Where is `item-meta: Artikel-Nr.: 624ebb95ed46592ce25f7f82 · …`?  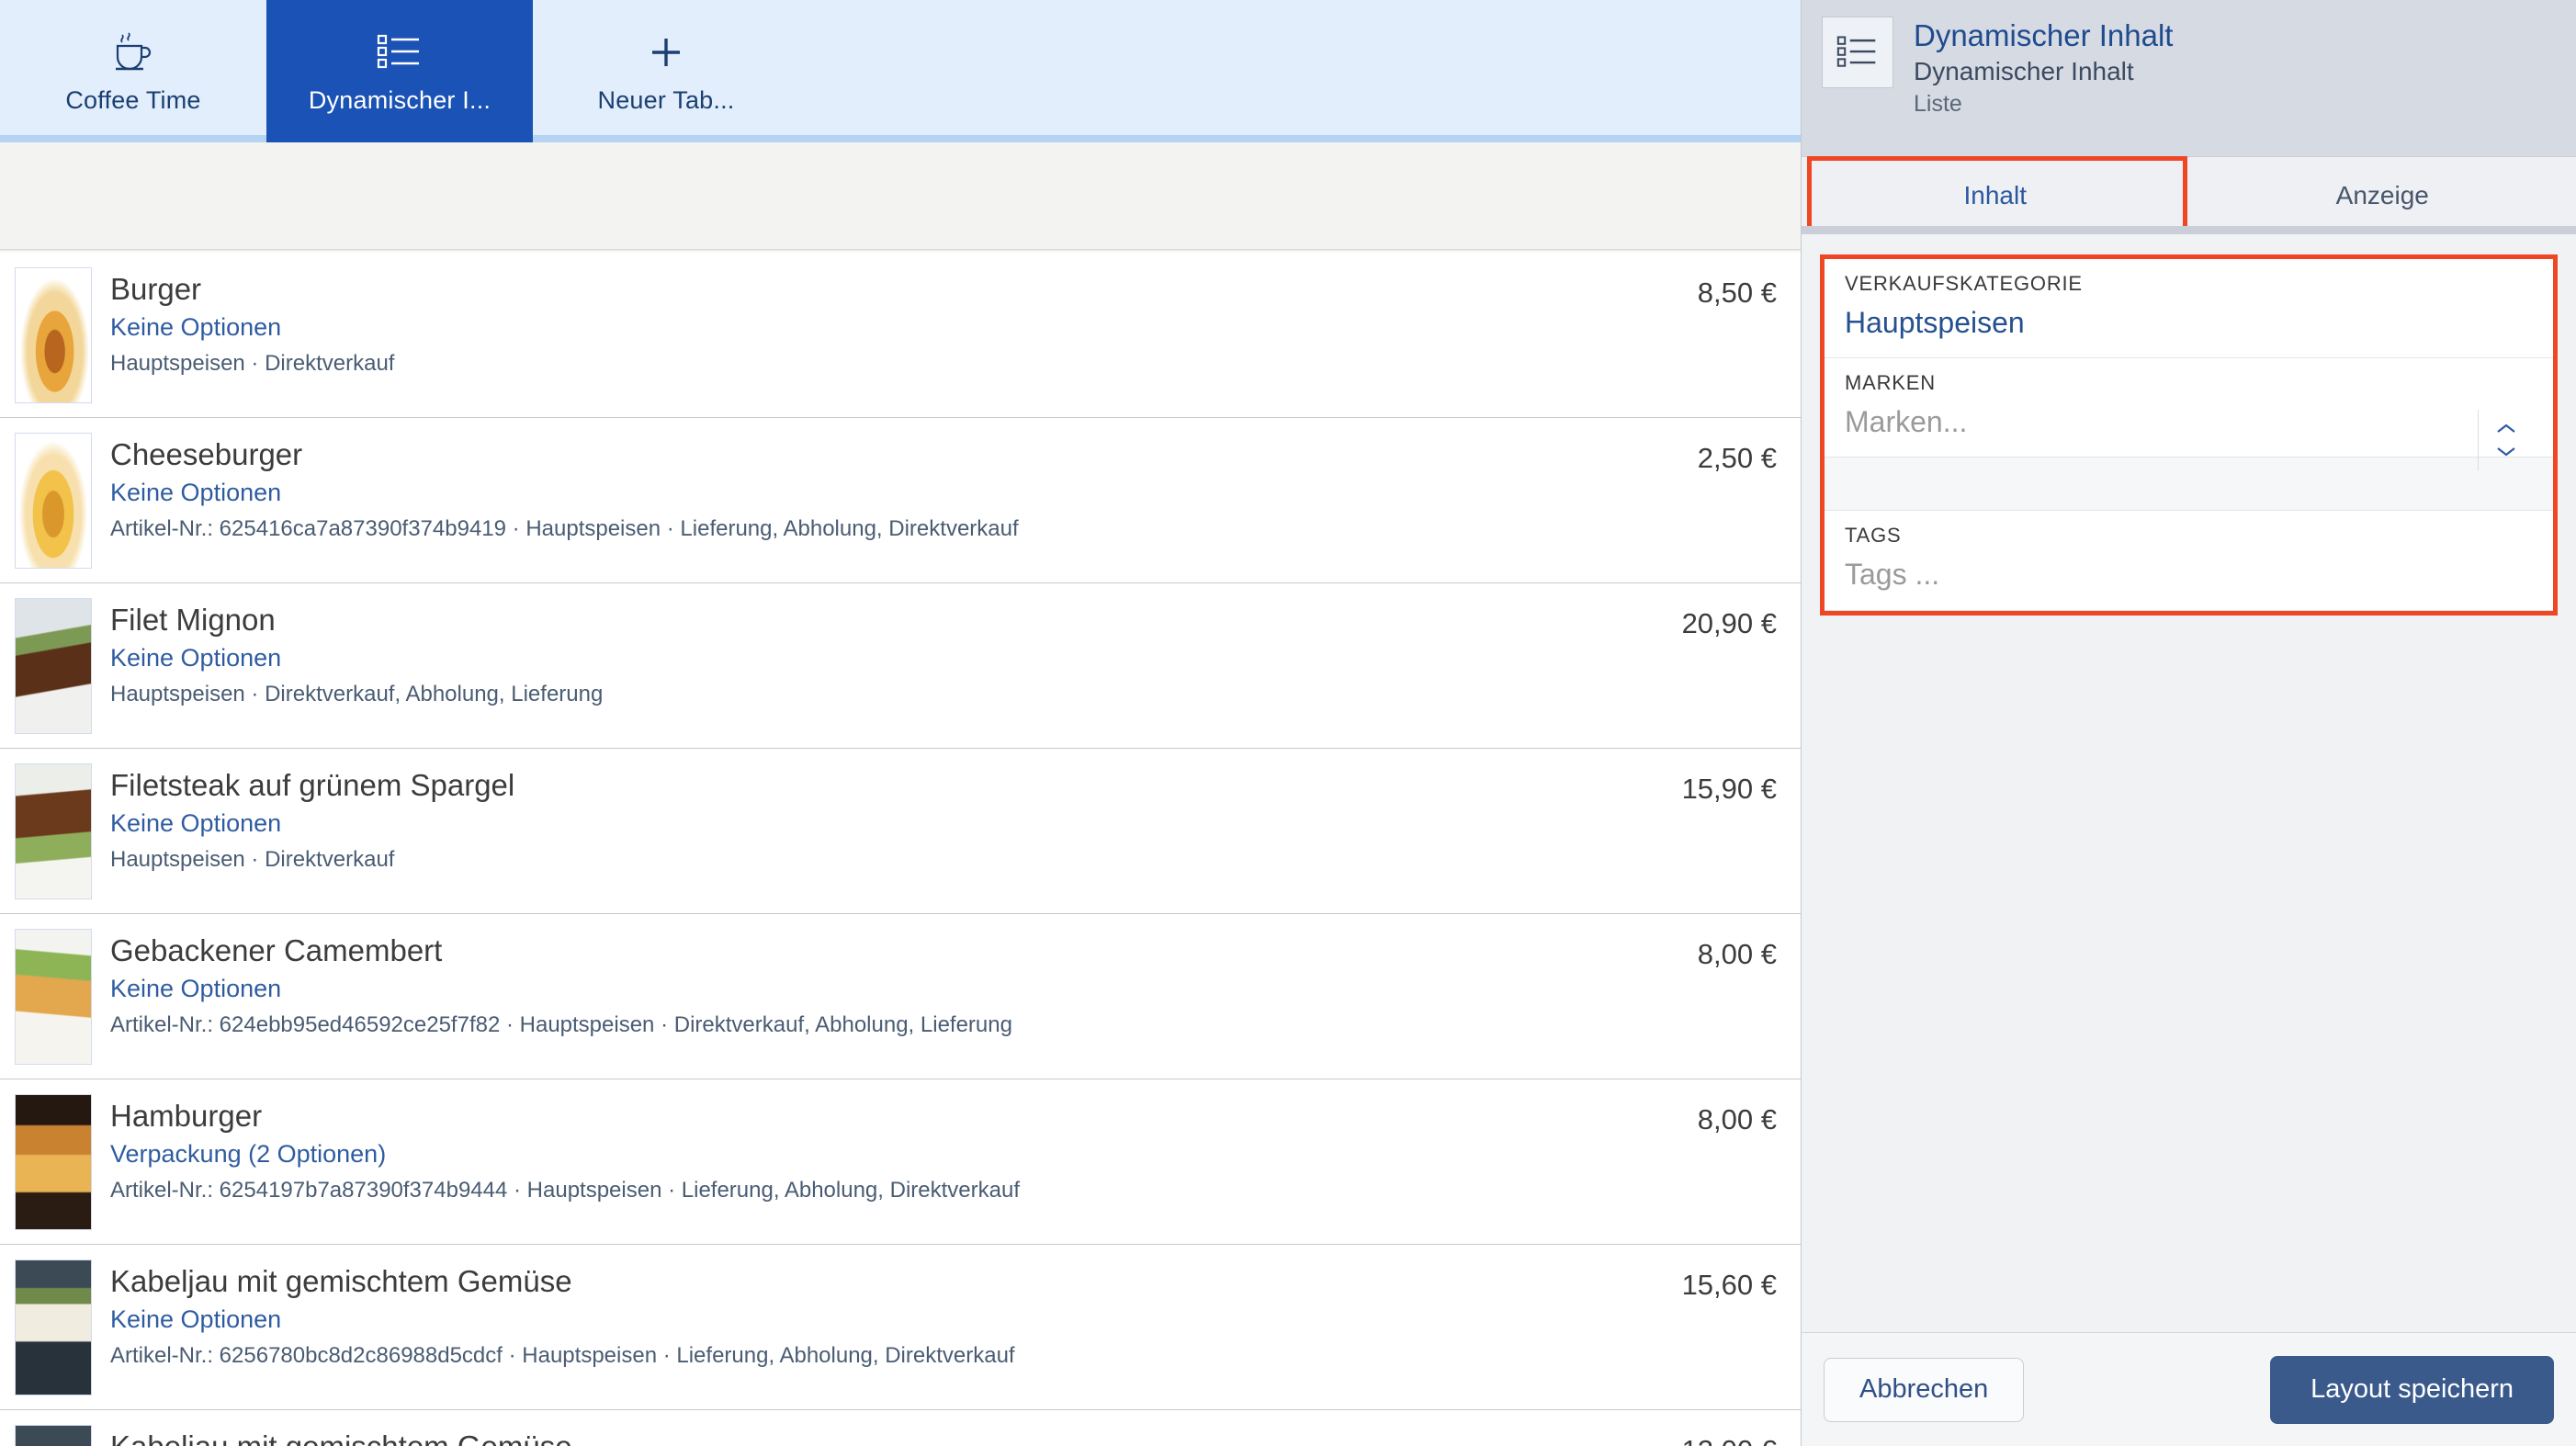 item-meta: Artikel-Nr.: 624ebb95ed46592ce25f7f82 · … is located at coordinates (561, 1024).